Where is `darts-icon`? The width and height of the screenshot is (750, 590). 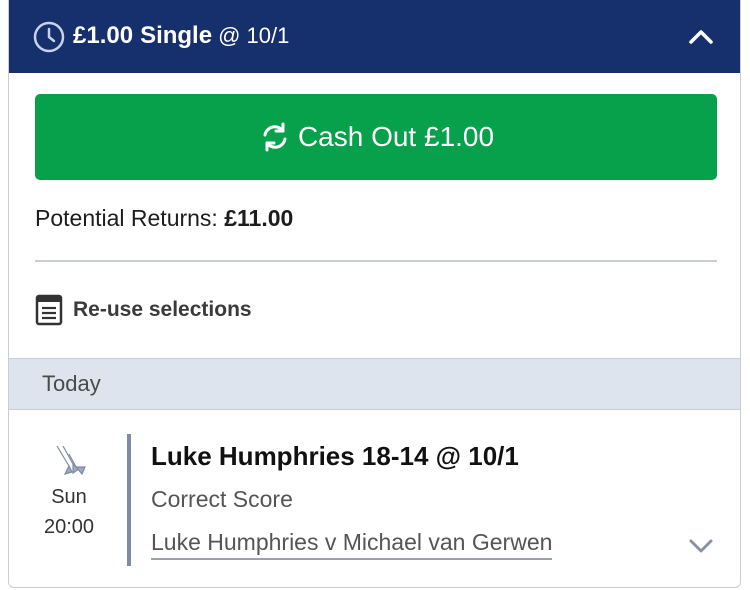
darts-icon is located at coordinates (71, 460).